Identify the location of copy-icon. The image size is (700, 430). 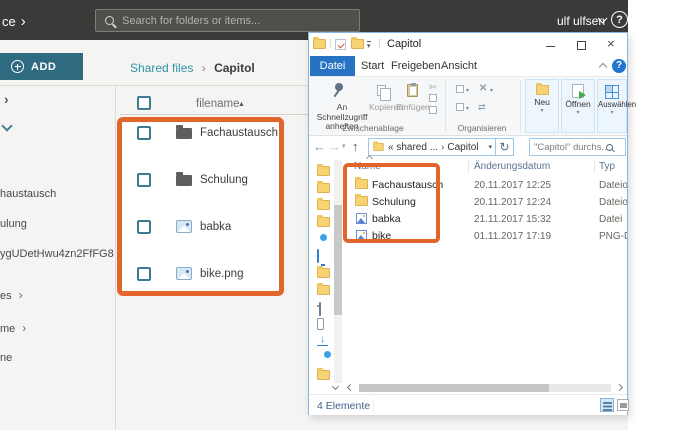
(384, 93).